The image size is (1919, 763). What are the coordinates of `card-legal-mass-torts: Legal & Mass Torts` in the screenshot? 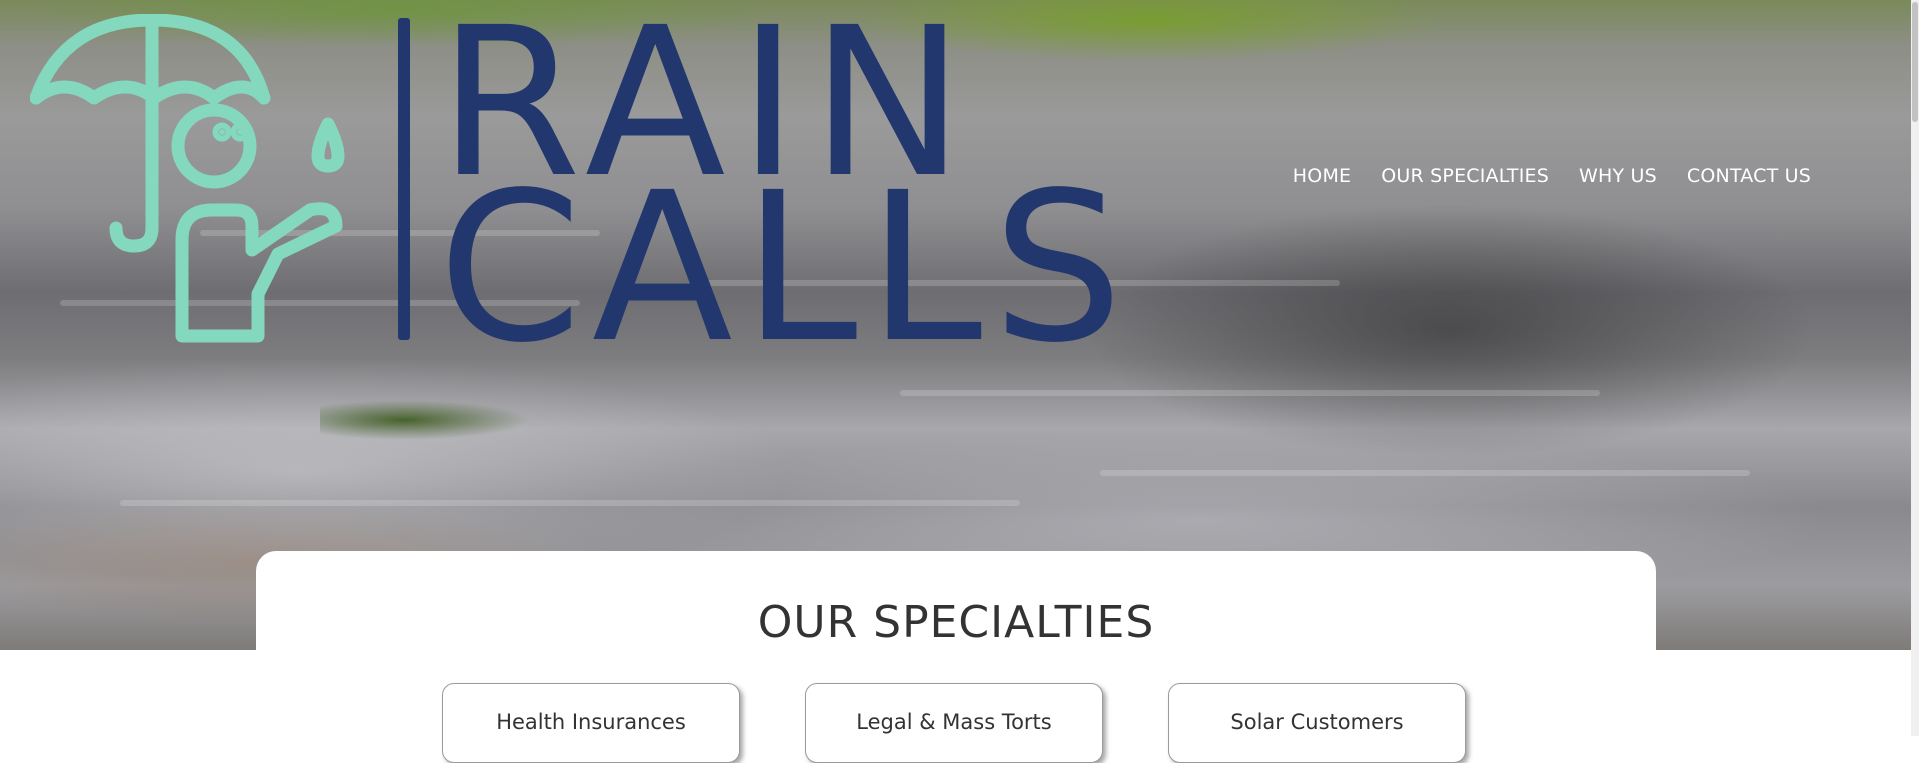 It's located at (954, 723).